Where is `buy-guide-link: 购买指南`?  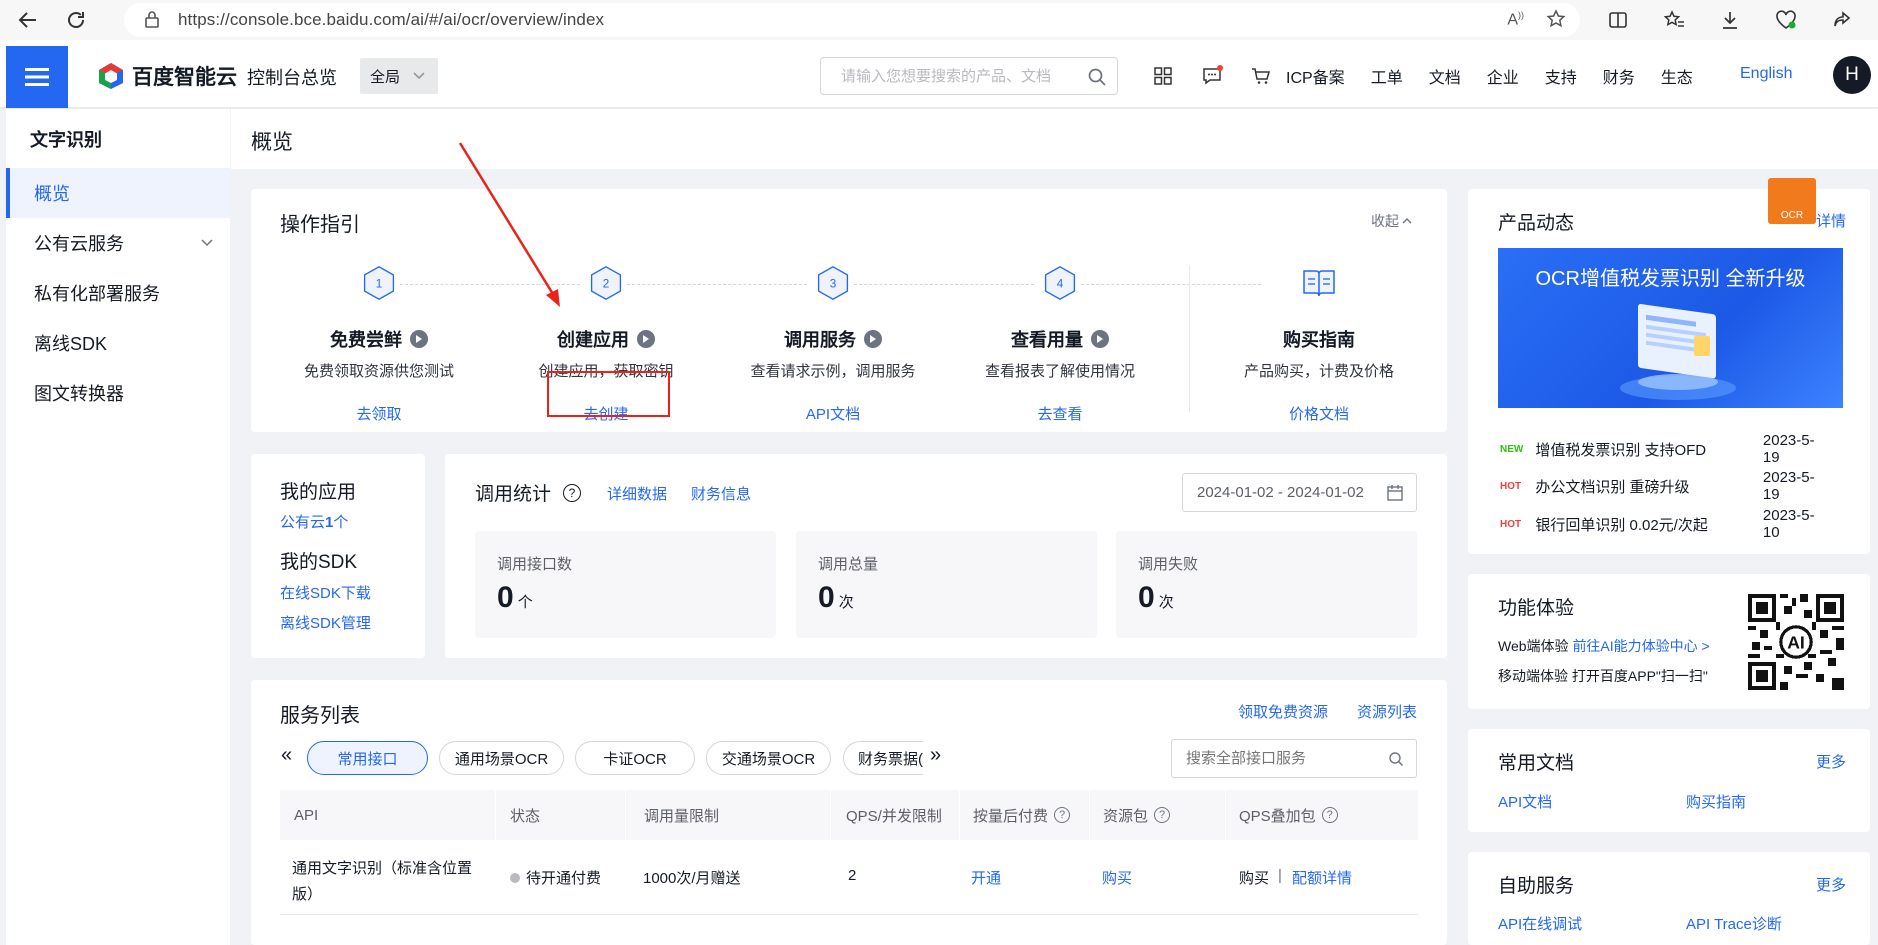
buy-guide-link: 购买指南 is located at coordinates (1716, 801).